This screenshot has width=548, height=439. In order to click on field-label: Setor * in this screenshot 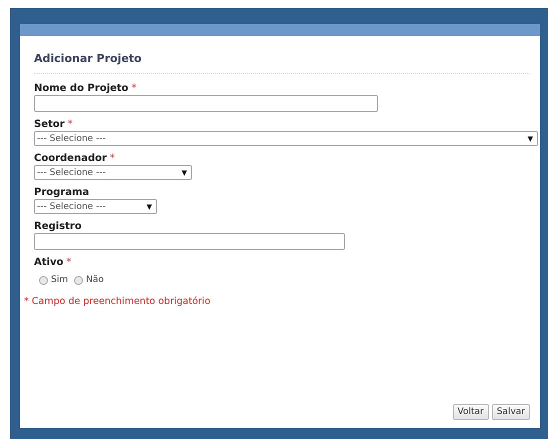, I will do `click(53, 124)`.